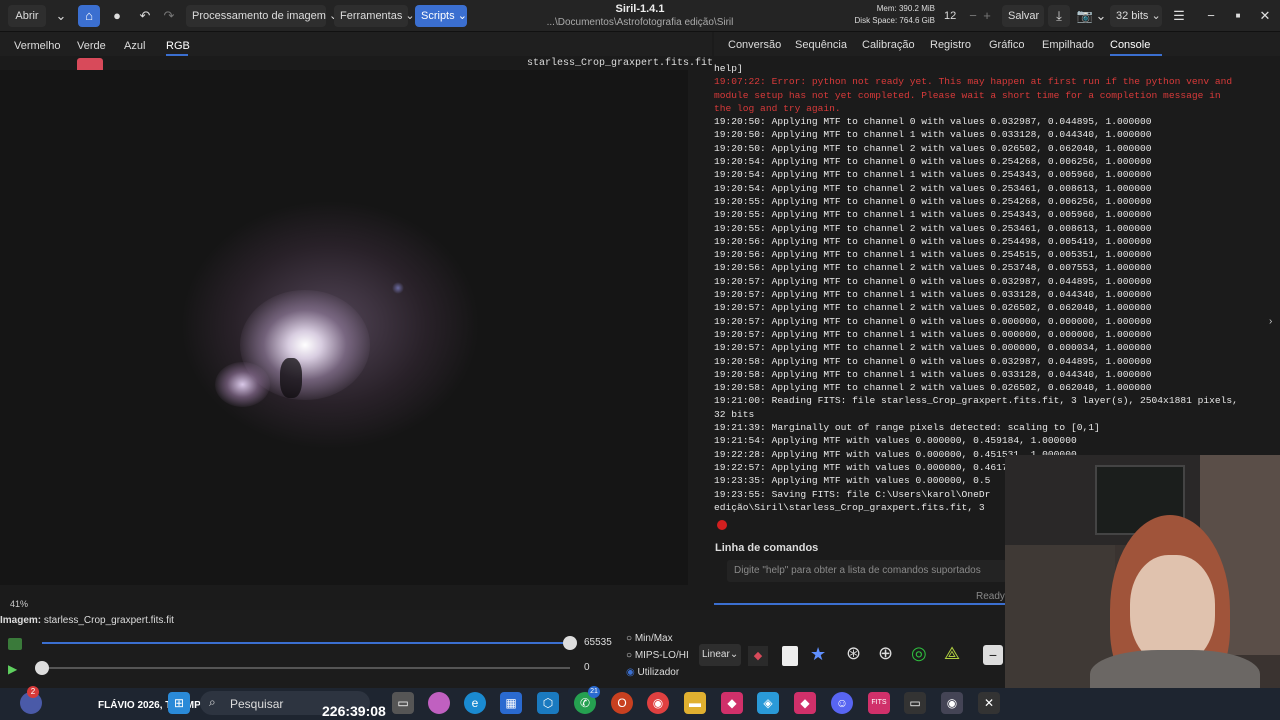 This screenshot has height=720, width=1280. Describe the element at coordinates (952, 703) in the screenshot. I see `obs-icon: ◉` at that location.